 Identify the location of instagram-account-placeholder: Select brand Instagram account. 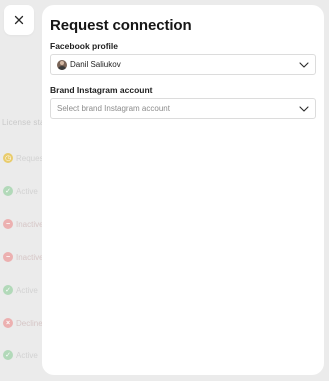
(113, 108).